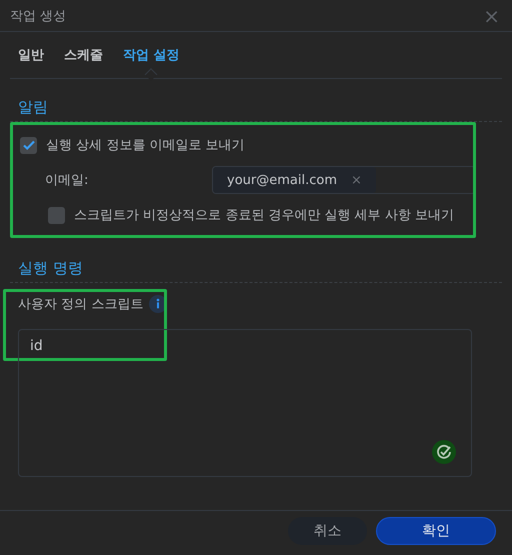  I want to click on cancel-button: 취소, so click(327, 531).